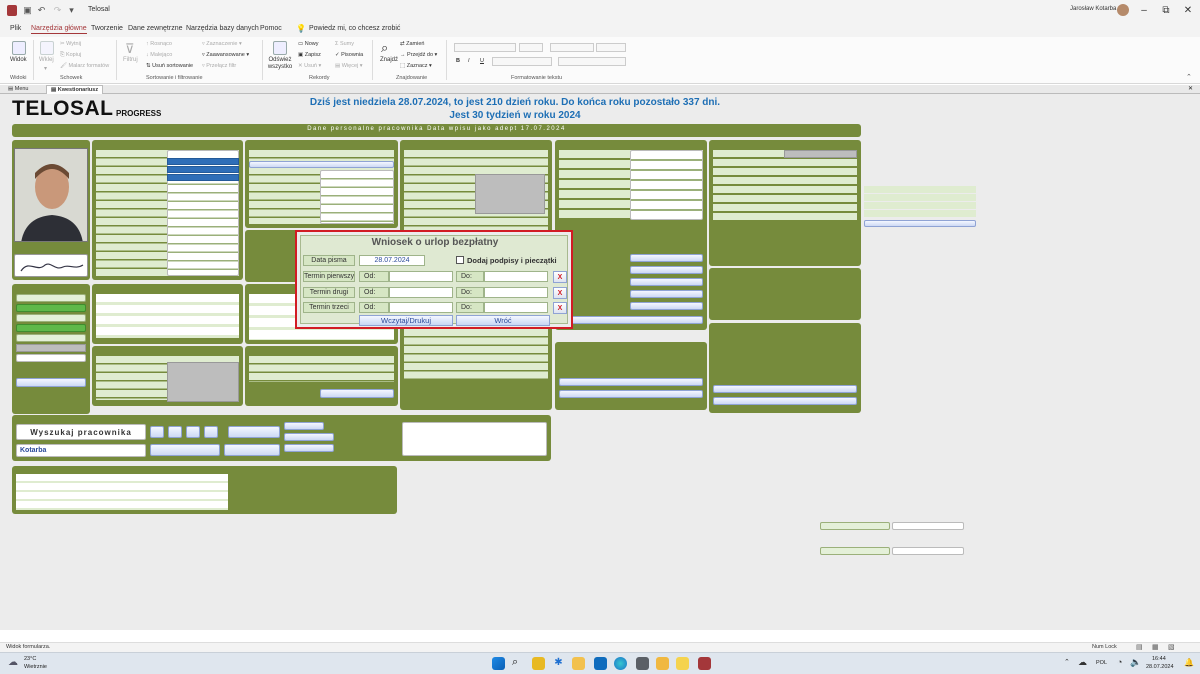  What do you see at coordinates (349, 66) in the screenshot?
I see `more-button: ▤ Więcej ▾` at bounding box center [349, 66].